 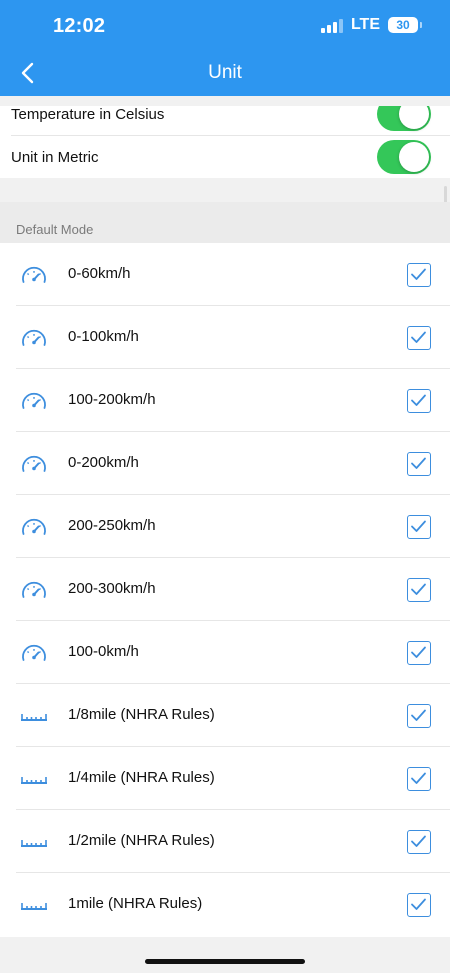 What do you see at coordinates (225, 715) in the screenshot?
I see `mode-row: 1/8mile (NHRA Rules)` at bounding box center [225, 715].